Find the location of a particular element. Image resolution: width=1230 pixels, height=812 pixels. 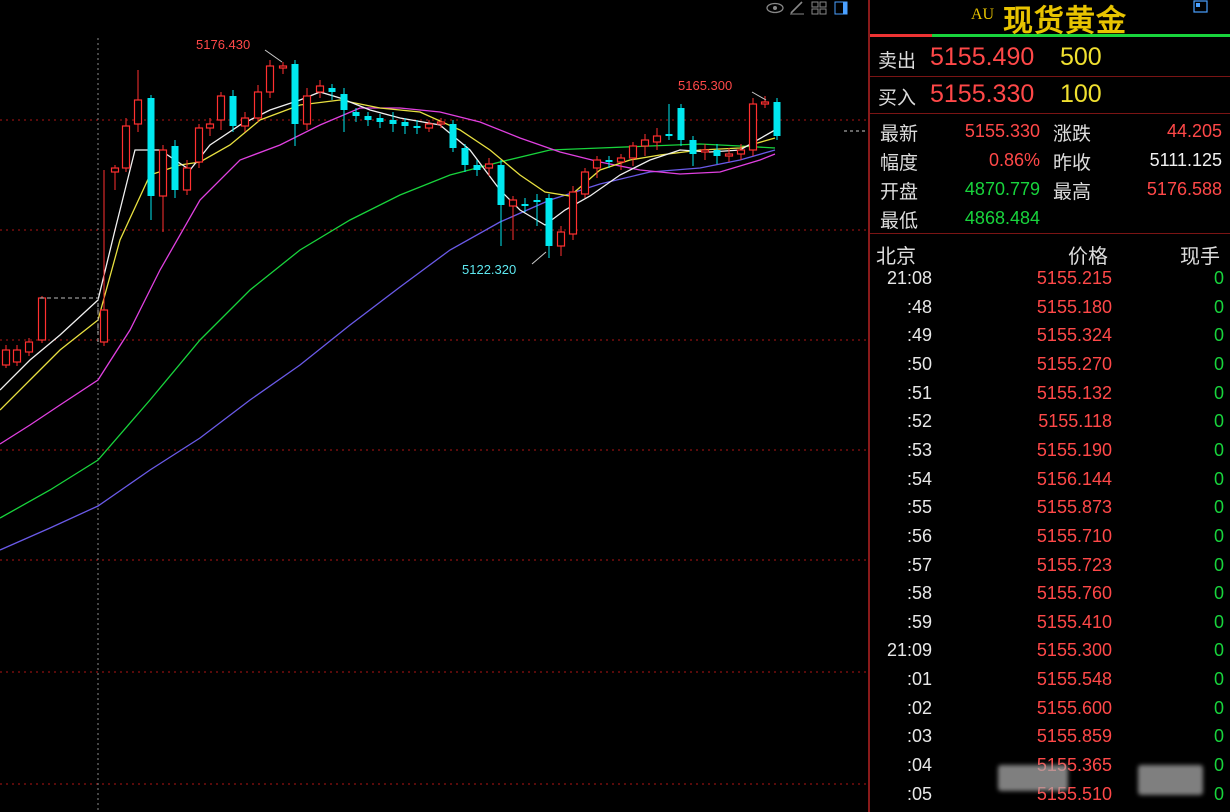

latest-label: 最新 is located at coordinates (899, 134).